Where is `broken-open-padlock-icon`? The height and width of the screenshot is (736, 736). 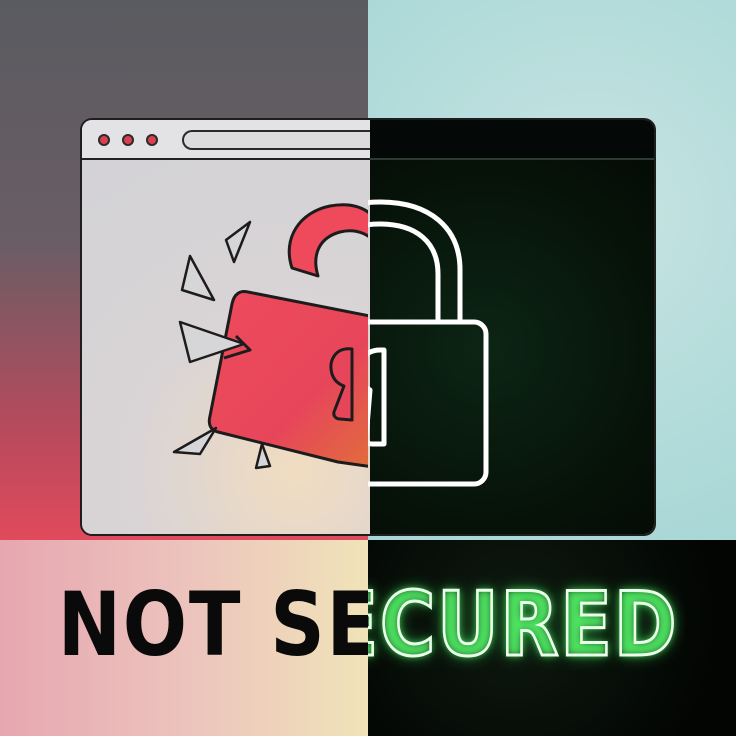 broken-open-padlock-icon is located at coordinates (270, 336).